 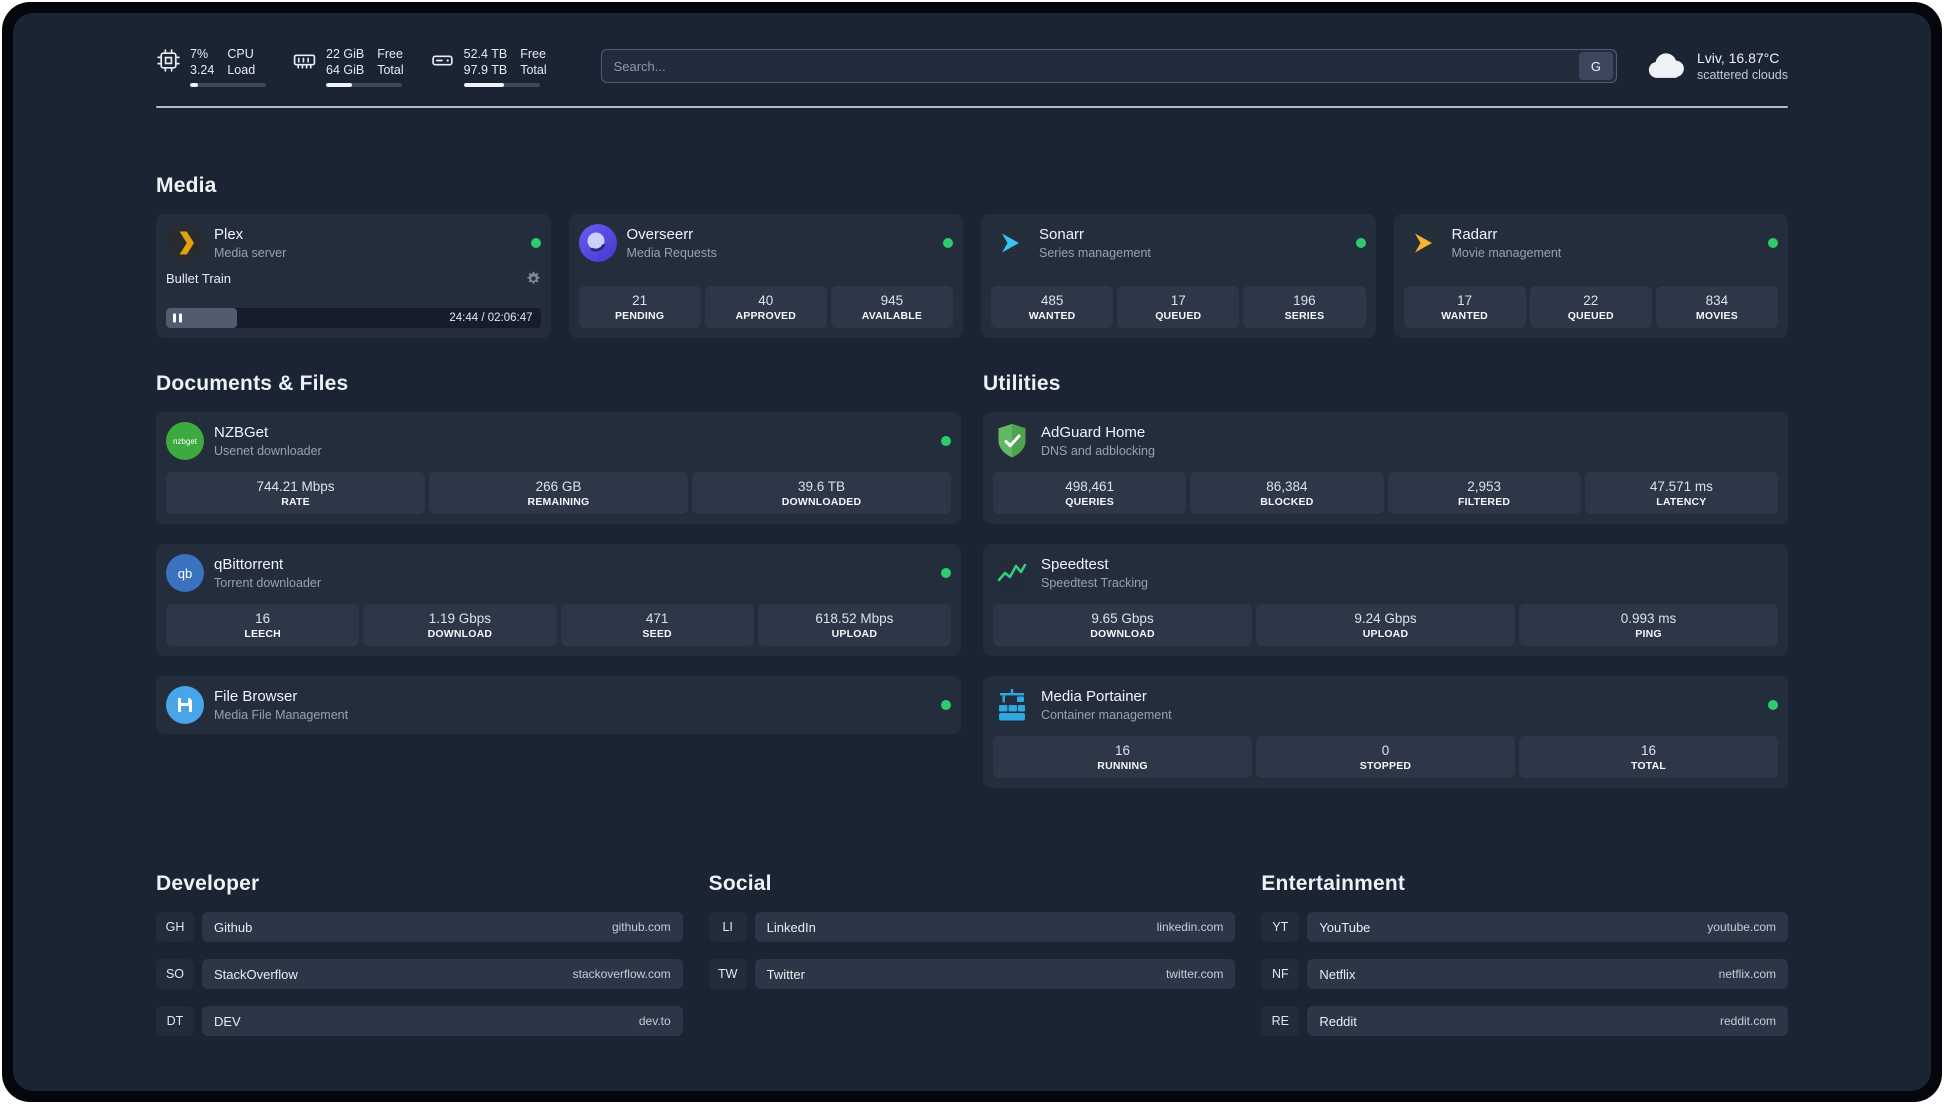 What do you see at coordinates (1385, 573) in the screenshot?
I see `app-card-header: Speedtest Speedtest Tracking` at bounding box center [1385, 573].